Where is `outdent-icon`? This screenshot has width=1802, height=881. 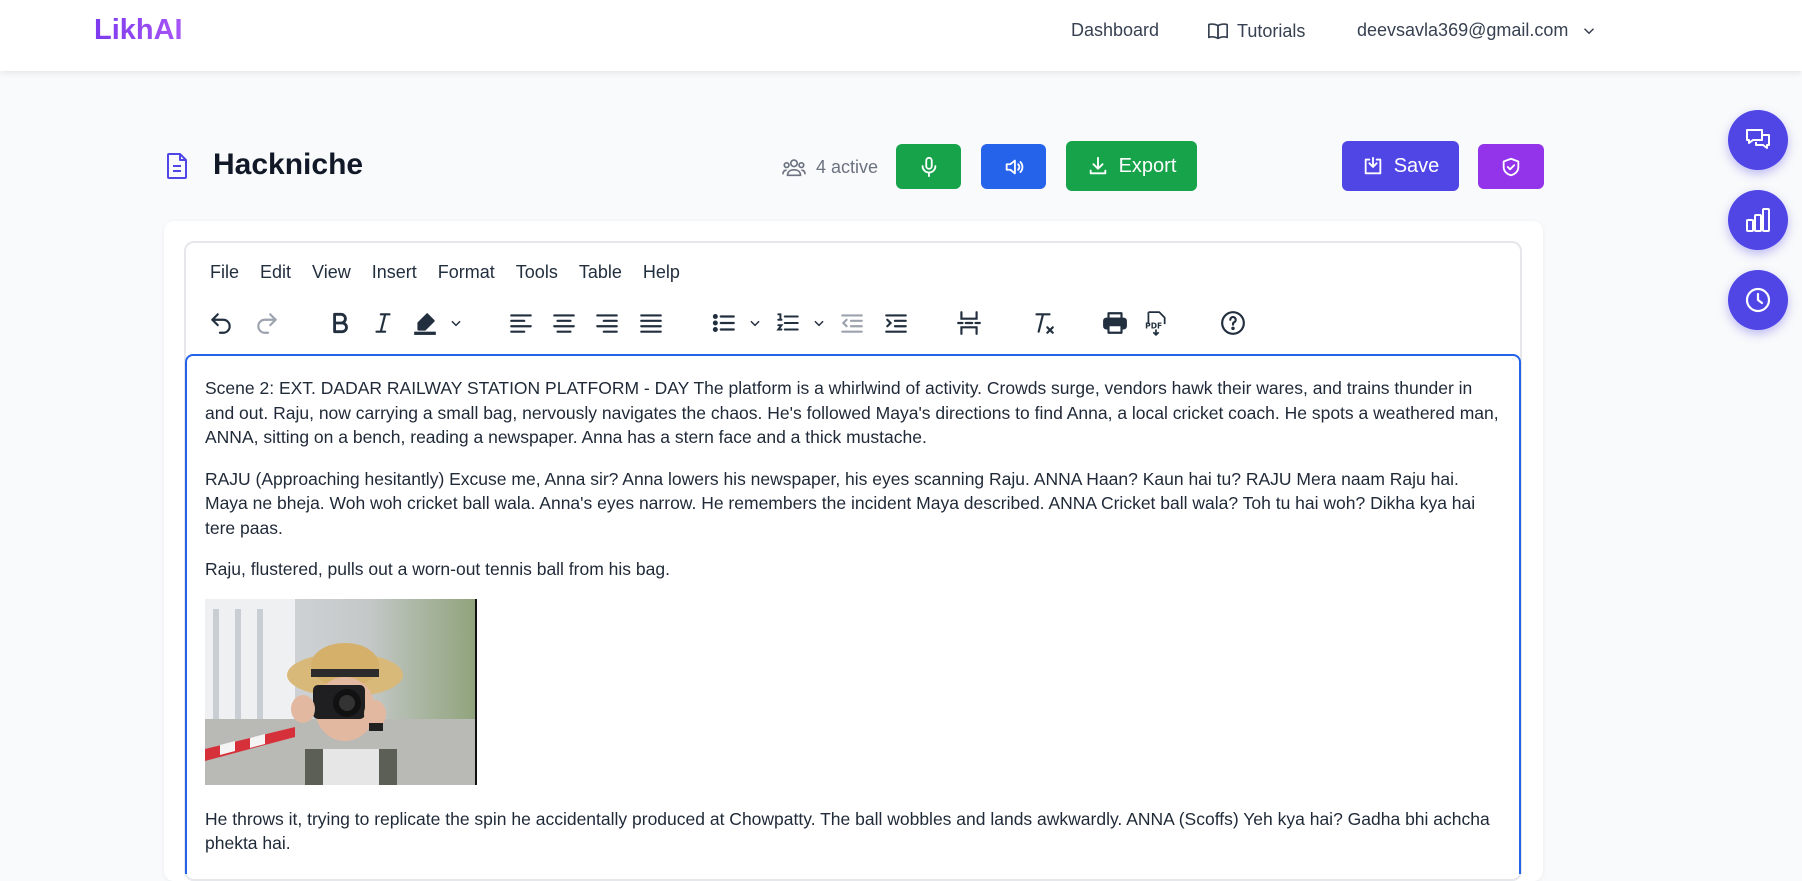 outdent-icon is located at coordinates (852, 323).